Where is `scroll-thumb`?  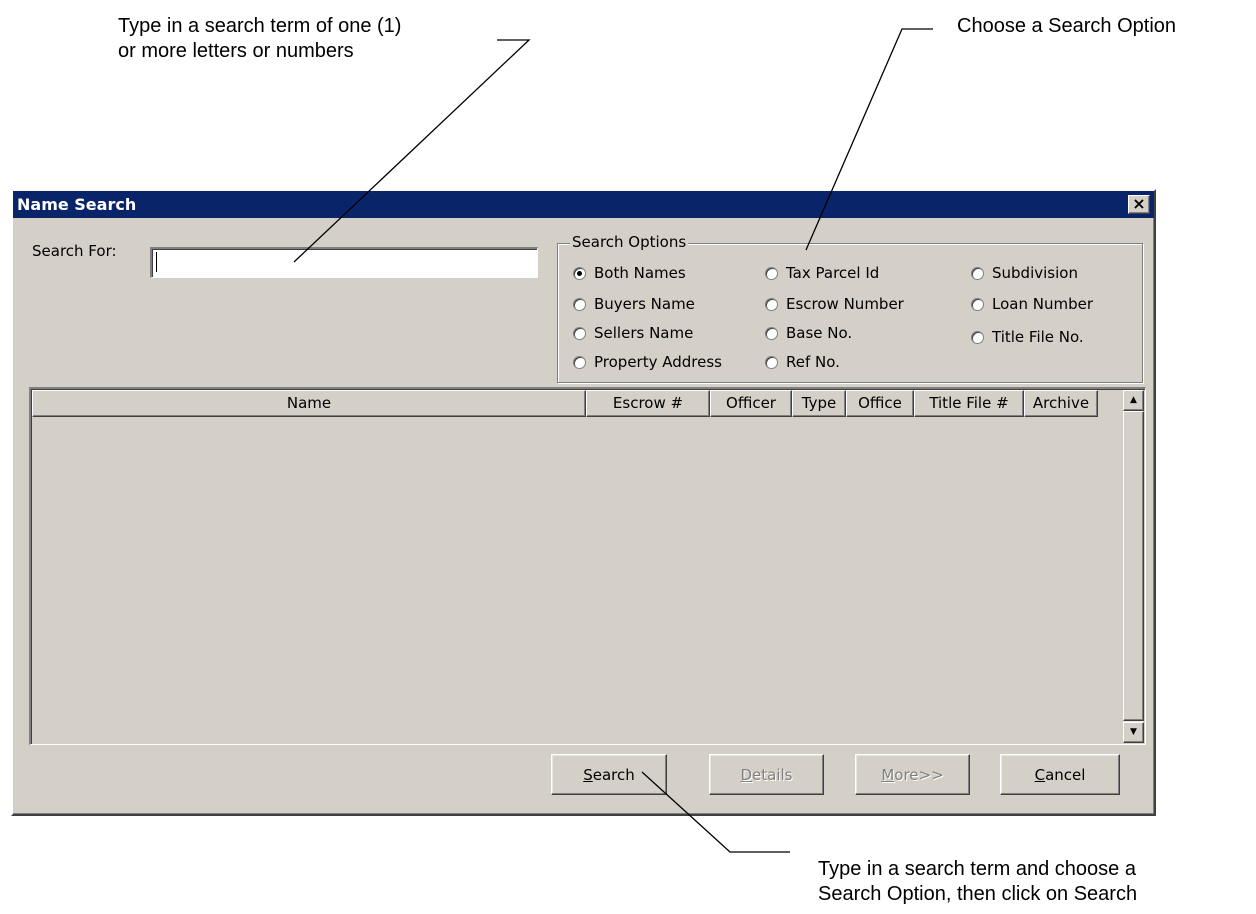
scroll-thumb is located at coordinates (1133, 566).